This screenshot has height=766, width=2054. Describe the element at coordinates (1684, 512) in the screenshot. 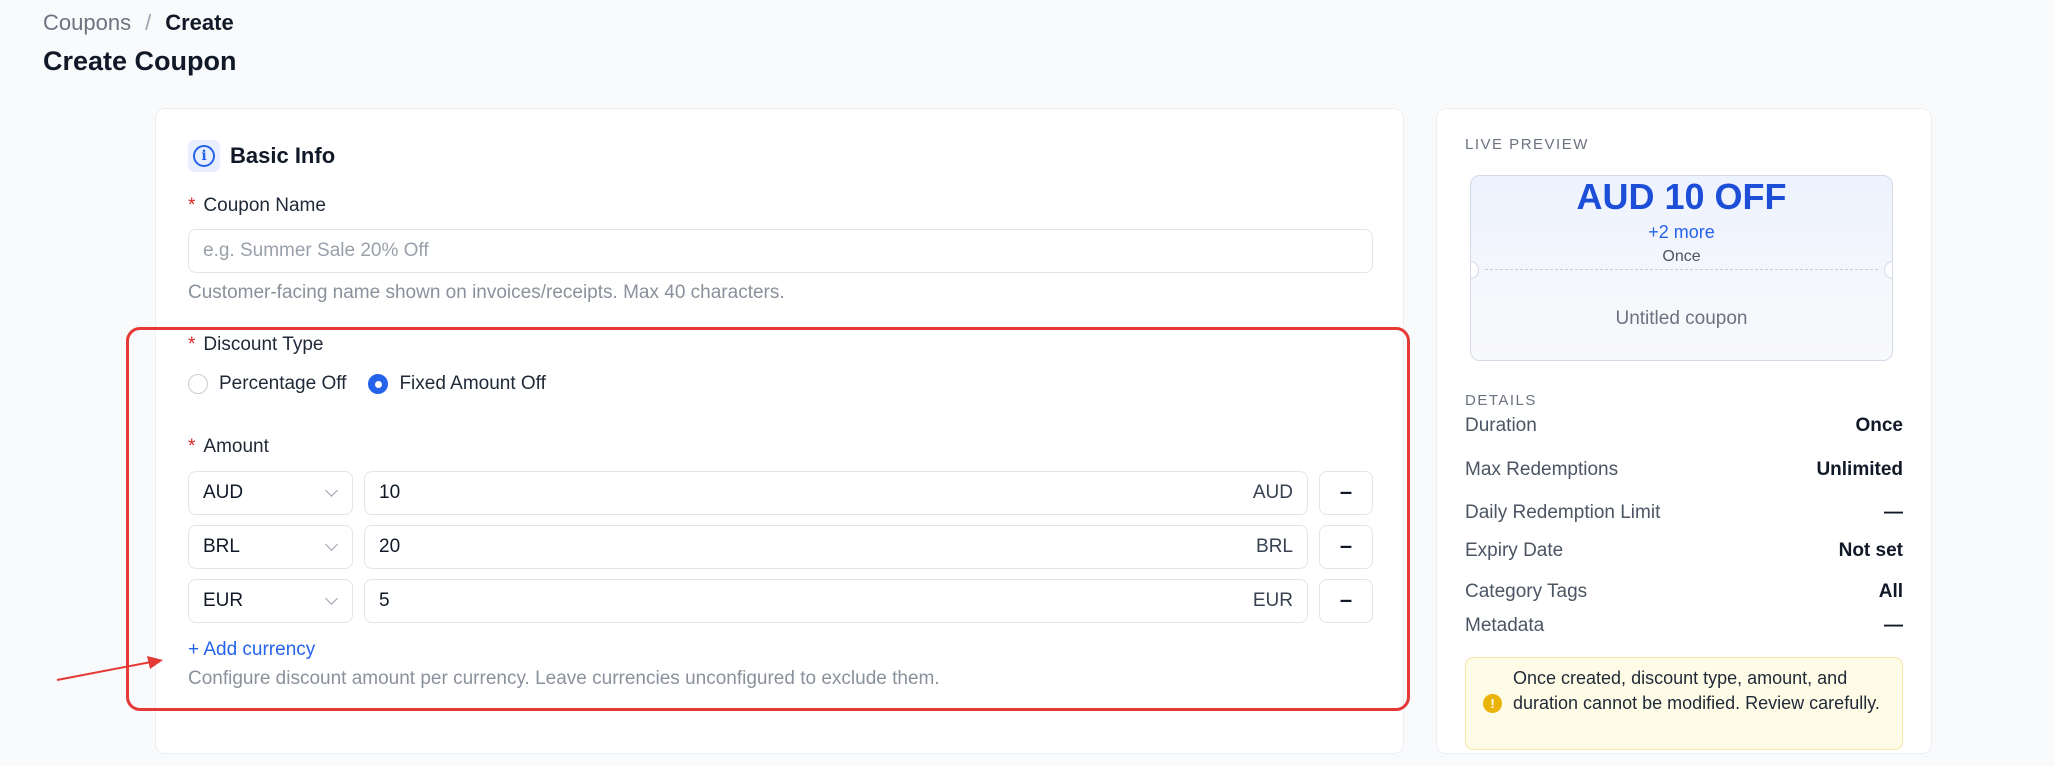

I see `detail-row-daily-redemption-limit: Daily Redemption Limit —` at that location.